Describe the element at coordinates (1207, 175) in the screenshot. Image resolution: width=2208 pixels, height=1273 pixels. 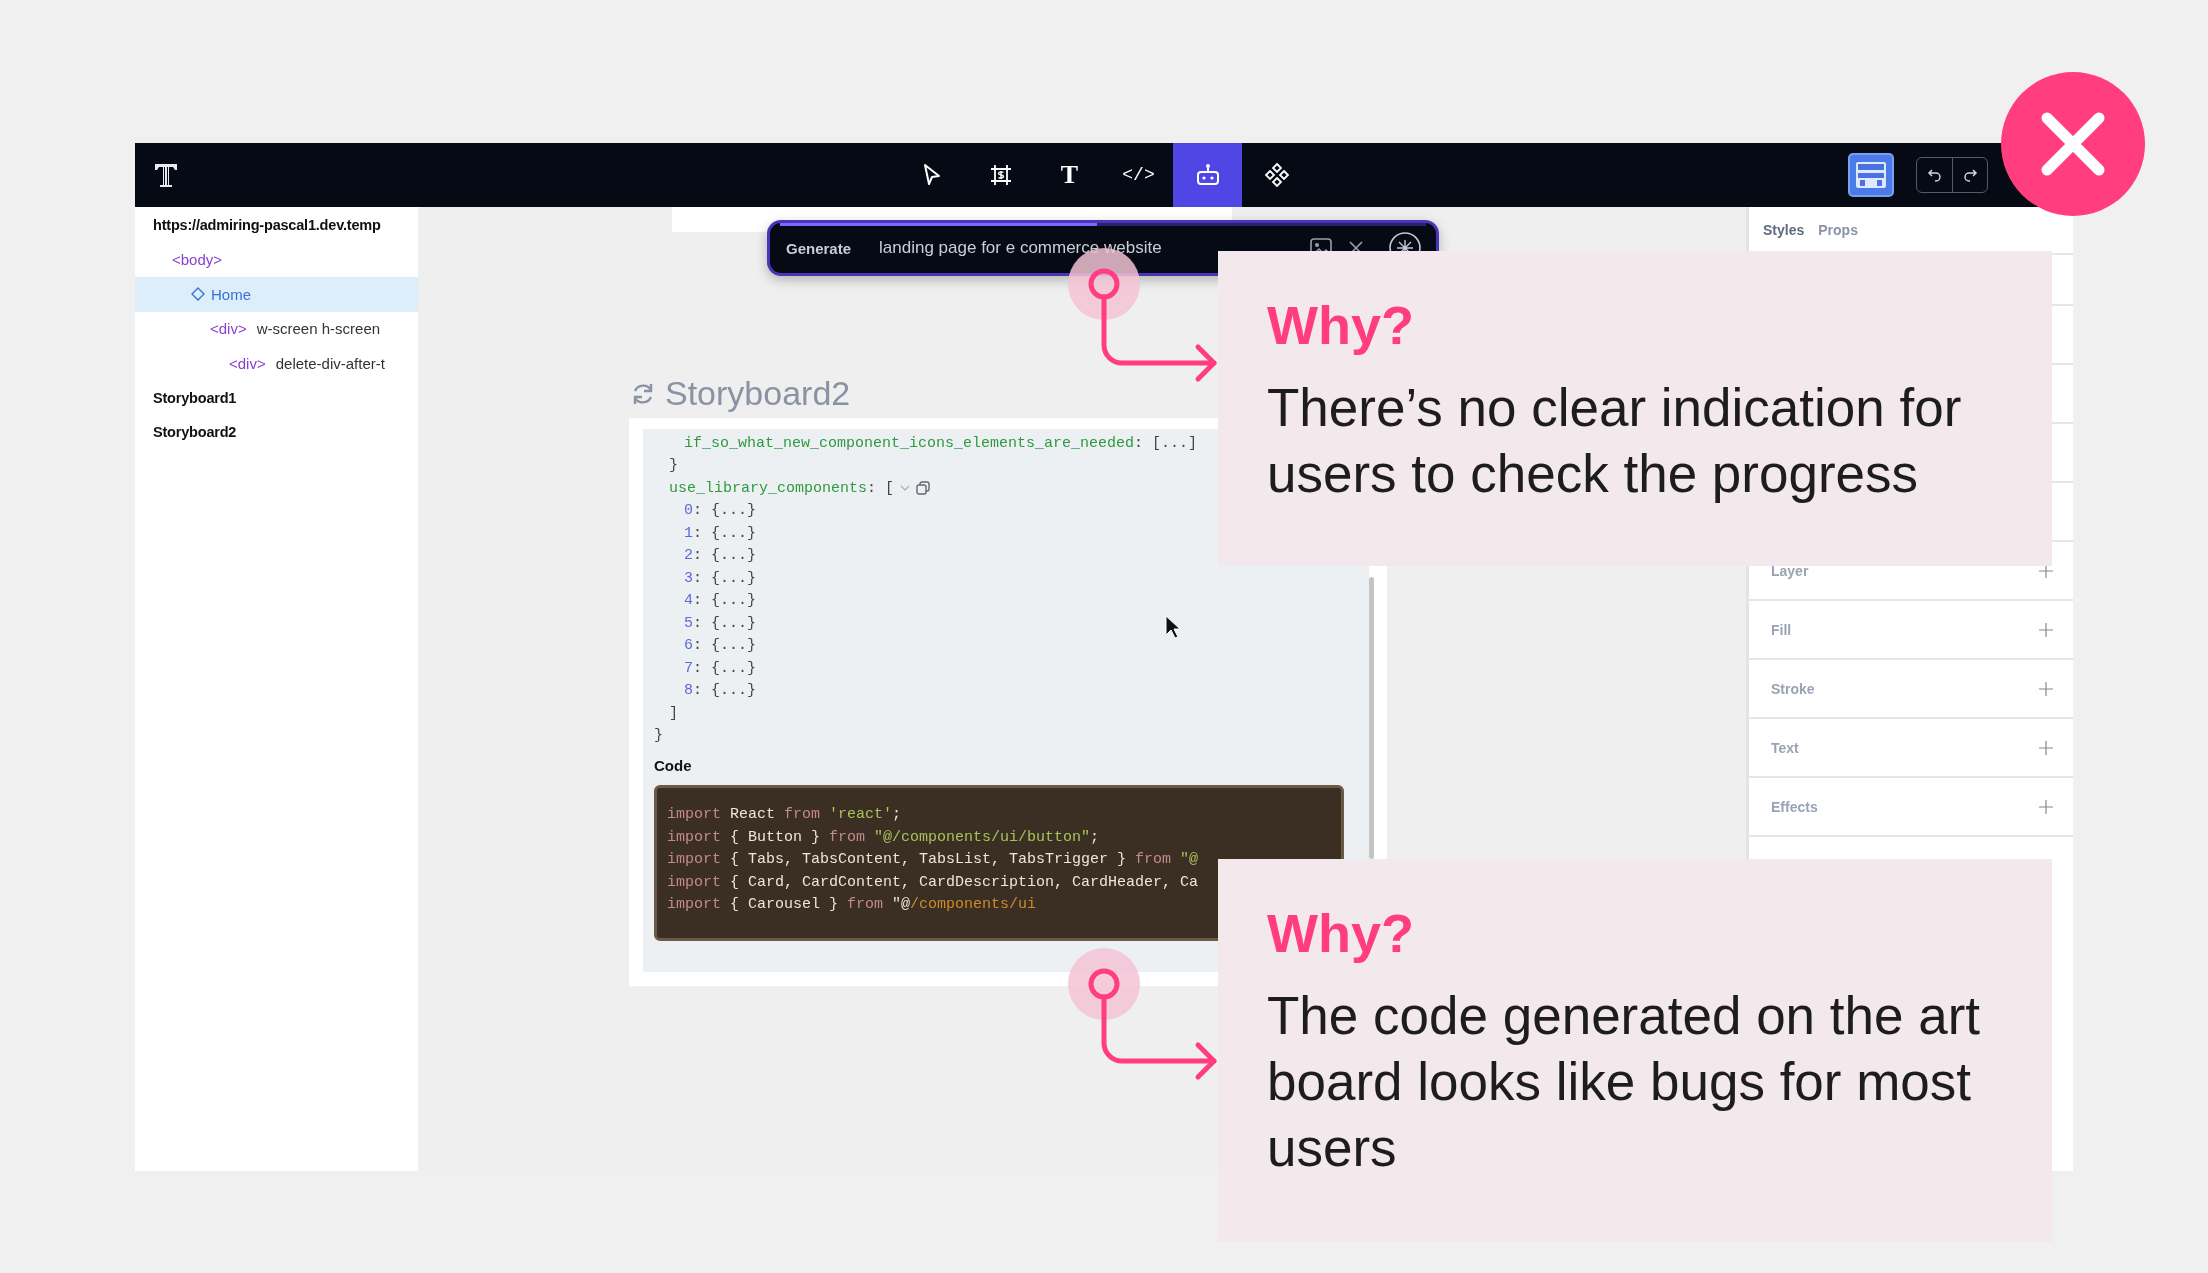
I see `robot-icon` at that location.